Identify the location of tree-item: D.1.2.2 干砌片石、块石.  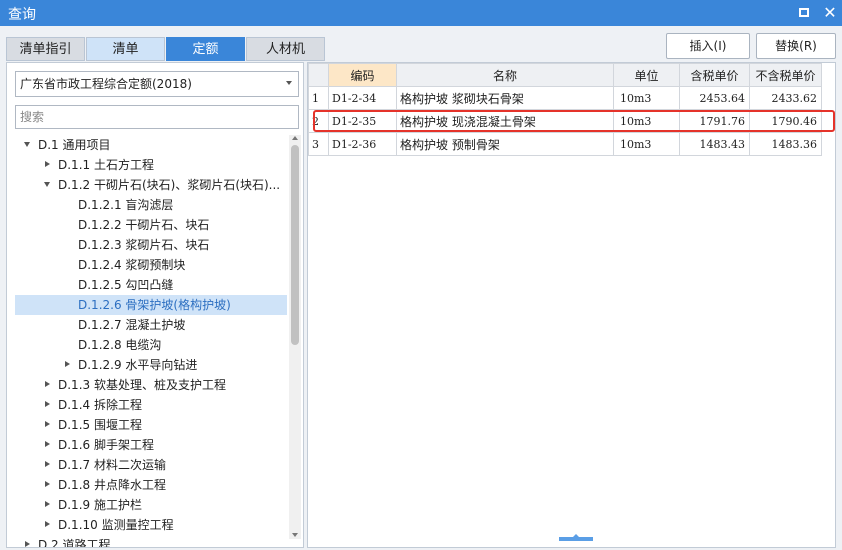
(151, 225).